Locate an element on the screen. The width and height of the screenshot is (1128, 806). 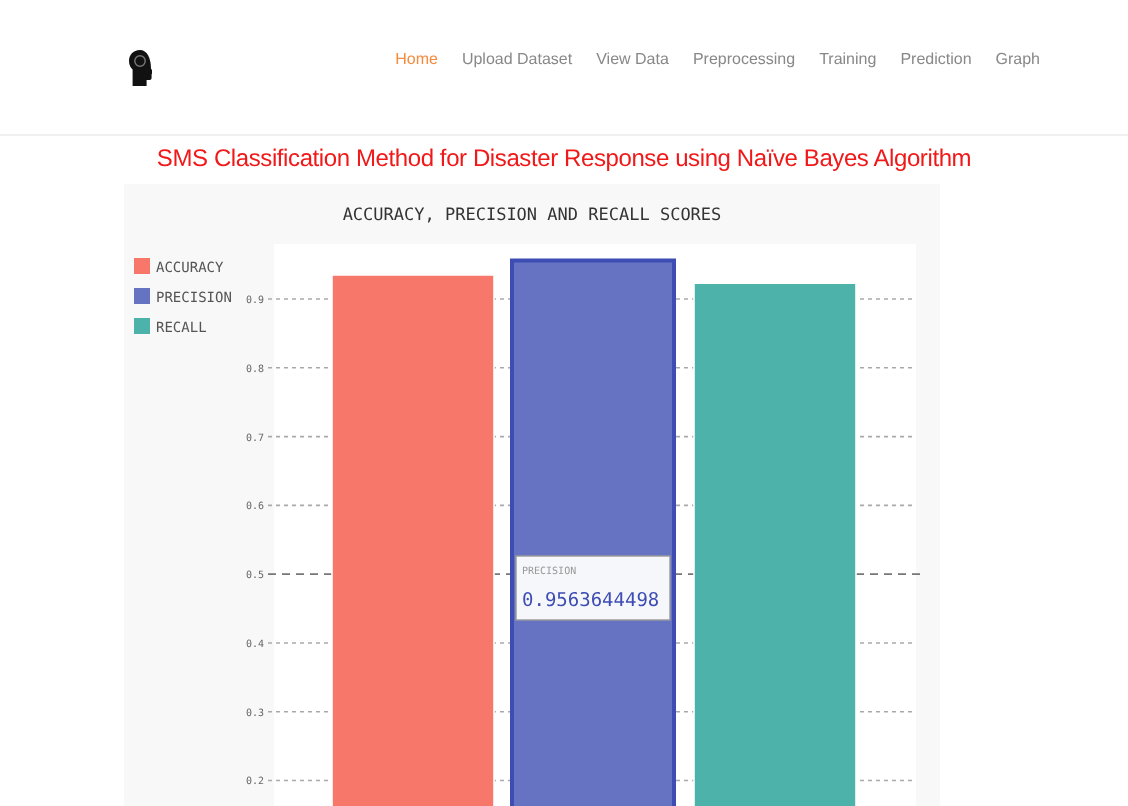
page-title: SMS Classification Method for Disaster Response using Naïve Bayes Algorithm is located at coordinates (564, 158).